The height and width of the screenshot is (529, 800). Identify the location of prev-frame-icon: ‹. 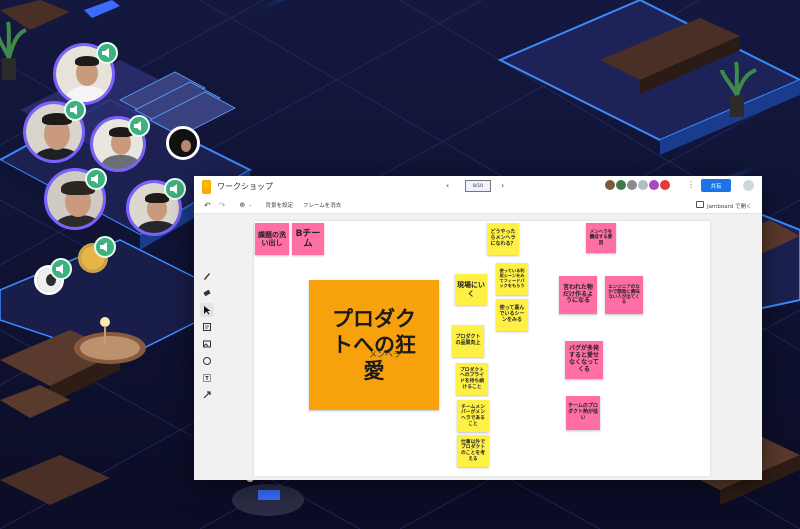
(447, 185).